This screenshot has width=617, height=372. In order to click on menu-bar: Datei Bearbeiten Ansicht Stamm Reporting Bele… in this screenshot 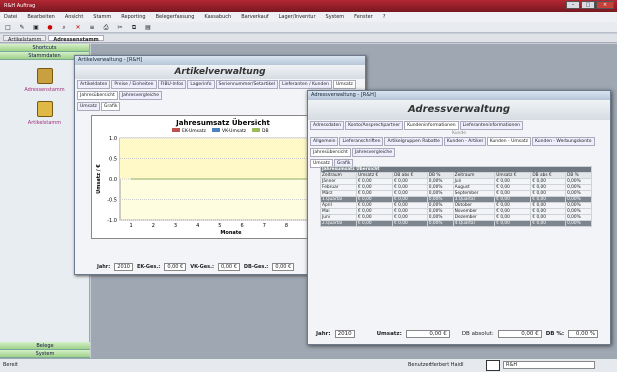, I will do `click(308, 17)`.